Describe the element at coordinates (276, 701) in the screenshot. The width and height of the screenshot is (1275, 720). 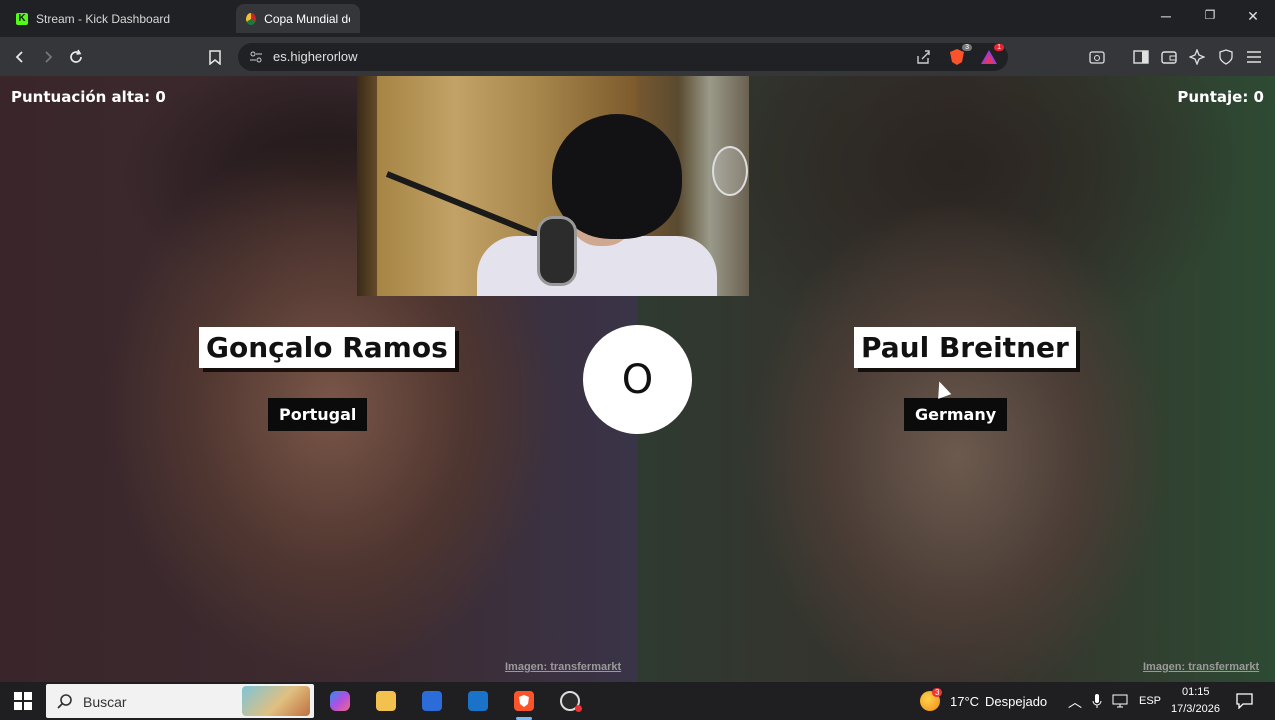
I see `search-highlight-image` at that location.